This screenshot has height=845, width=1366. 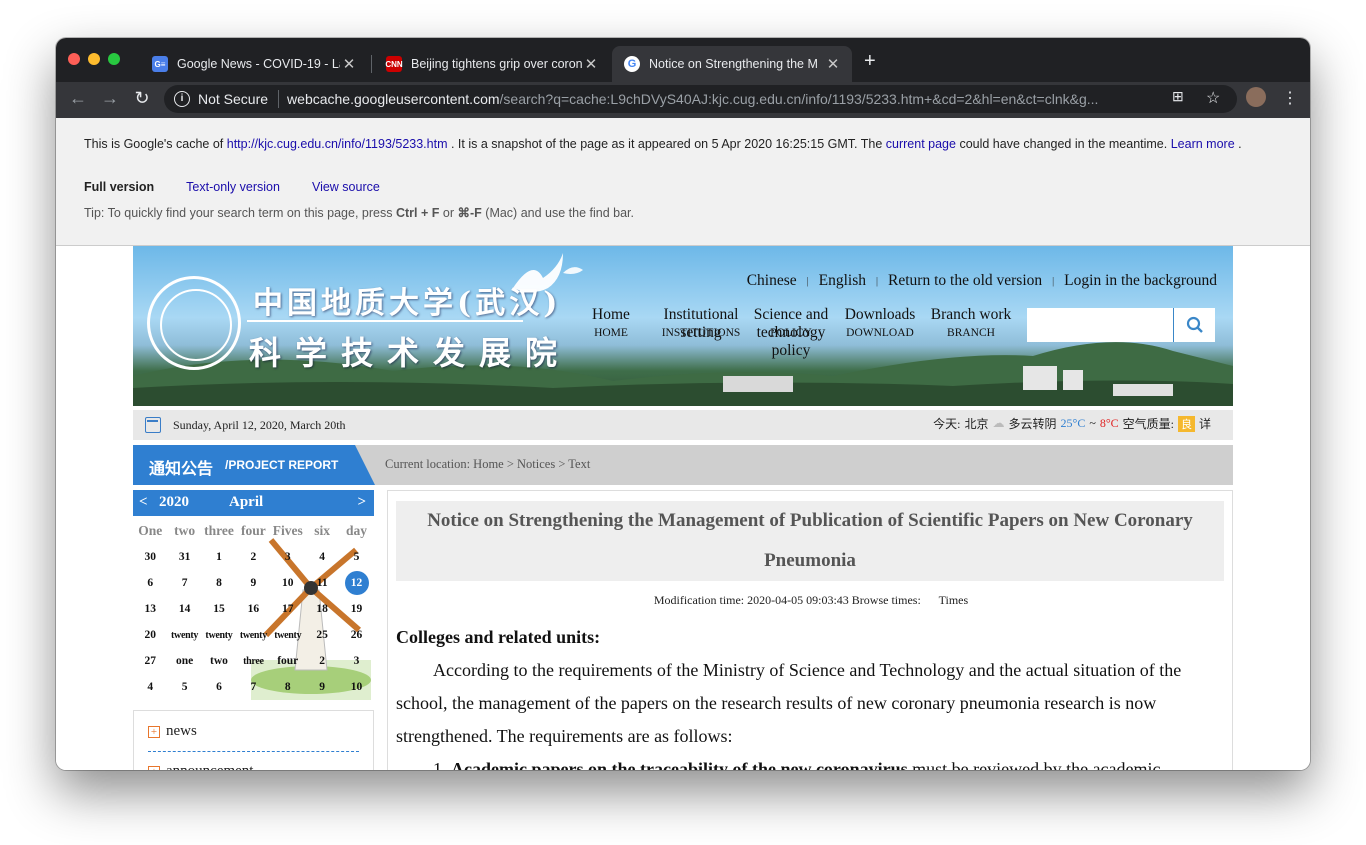 What do you see at coordinates (1256, 97) in the screenshot?
I see `profile-avatar` at bounding box center [1256, 97].